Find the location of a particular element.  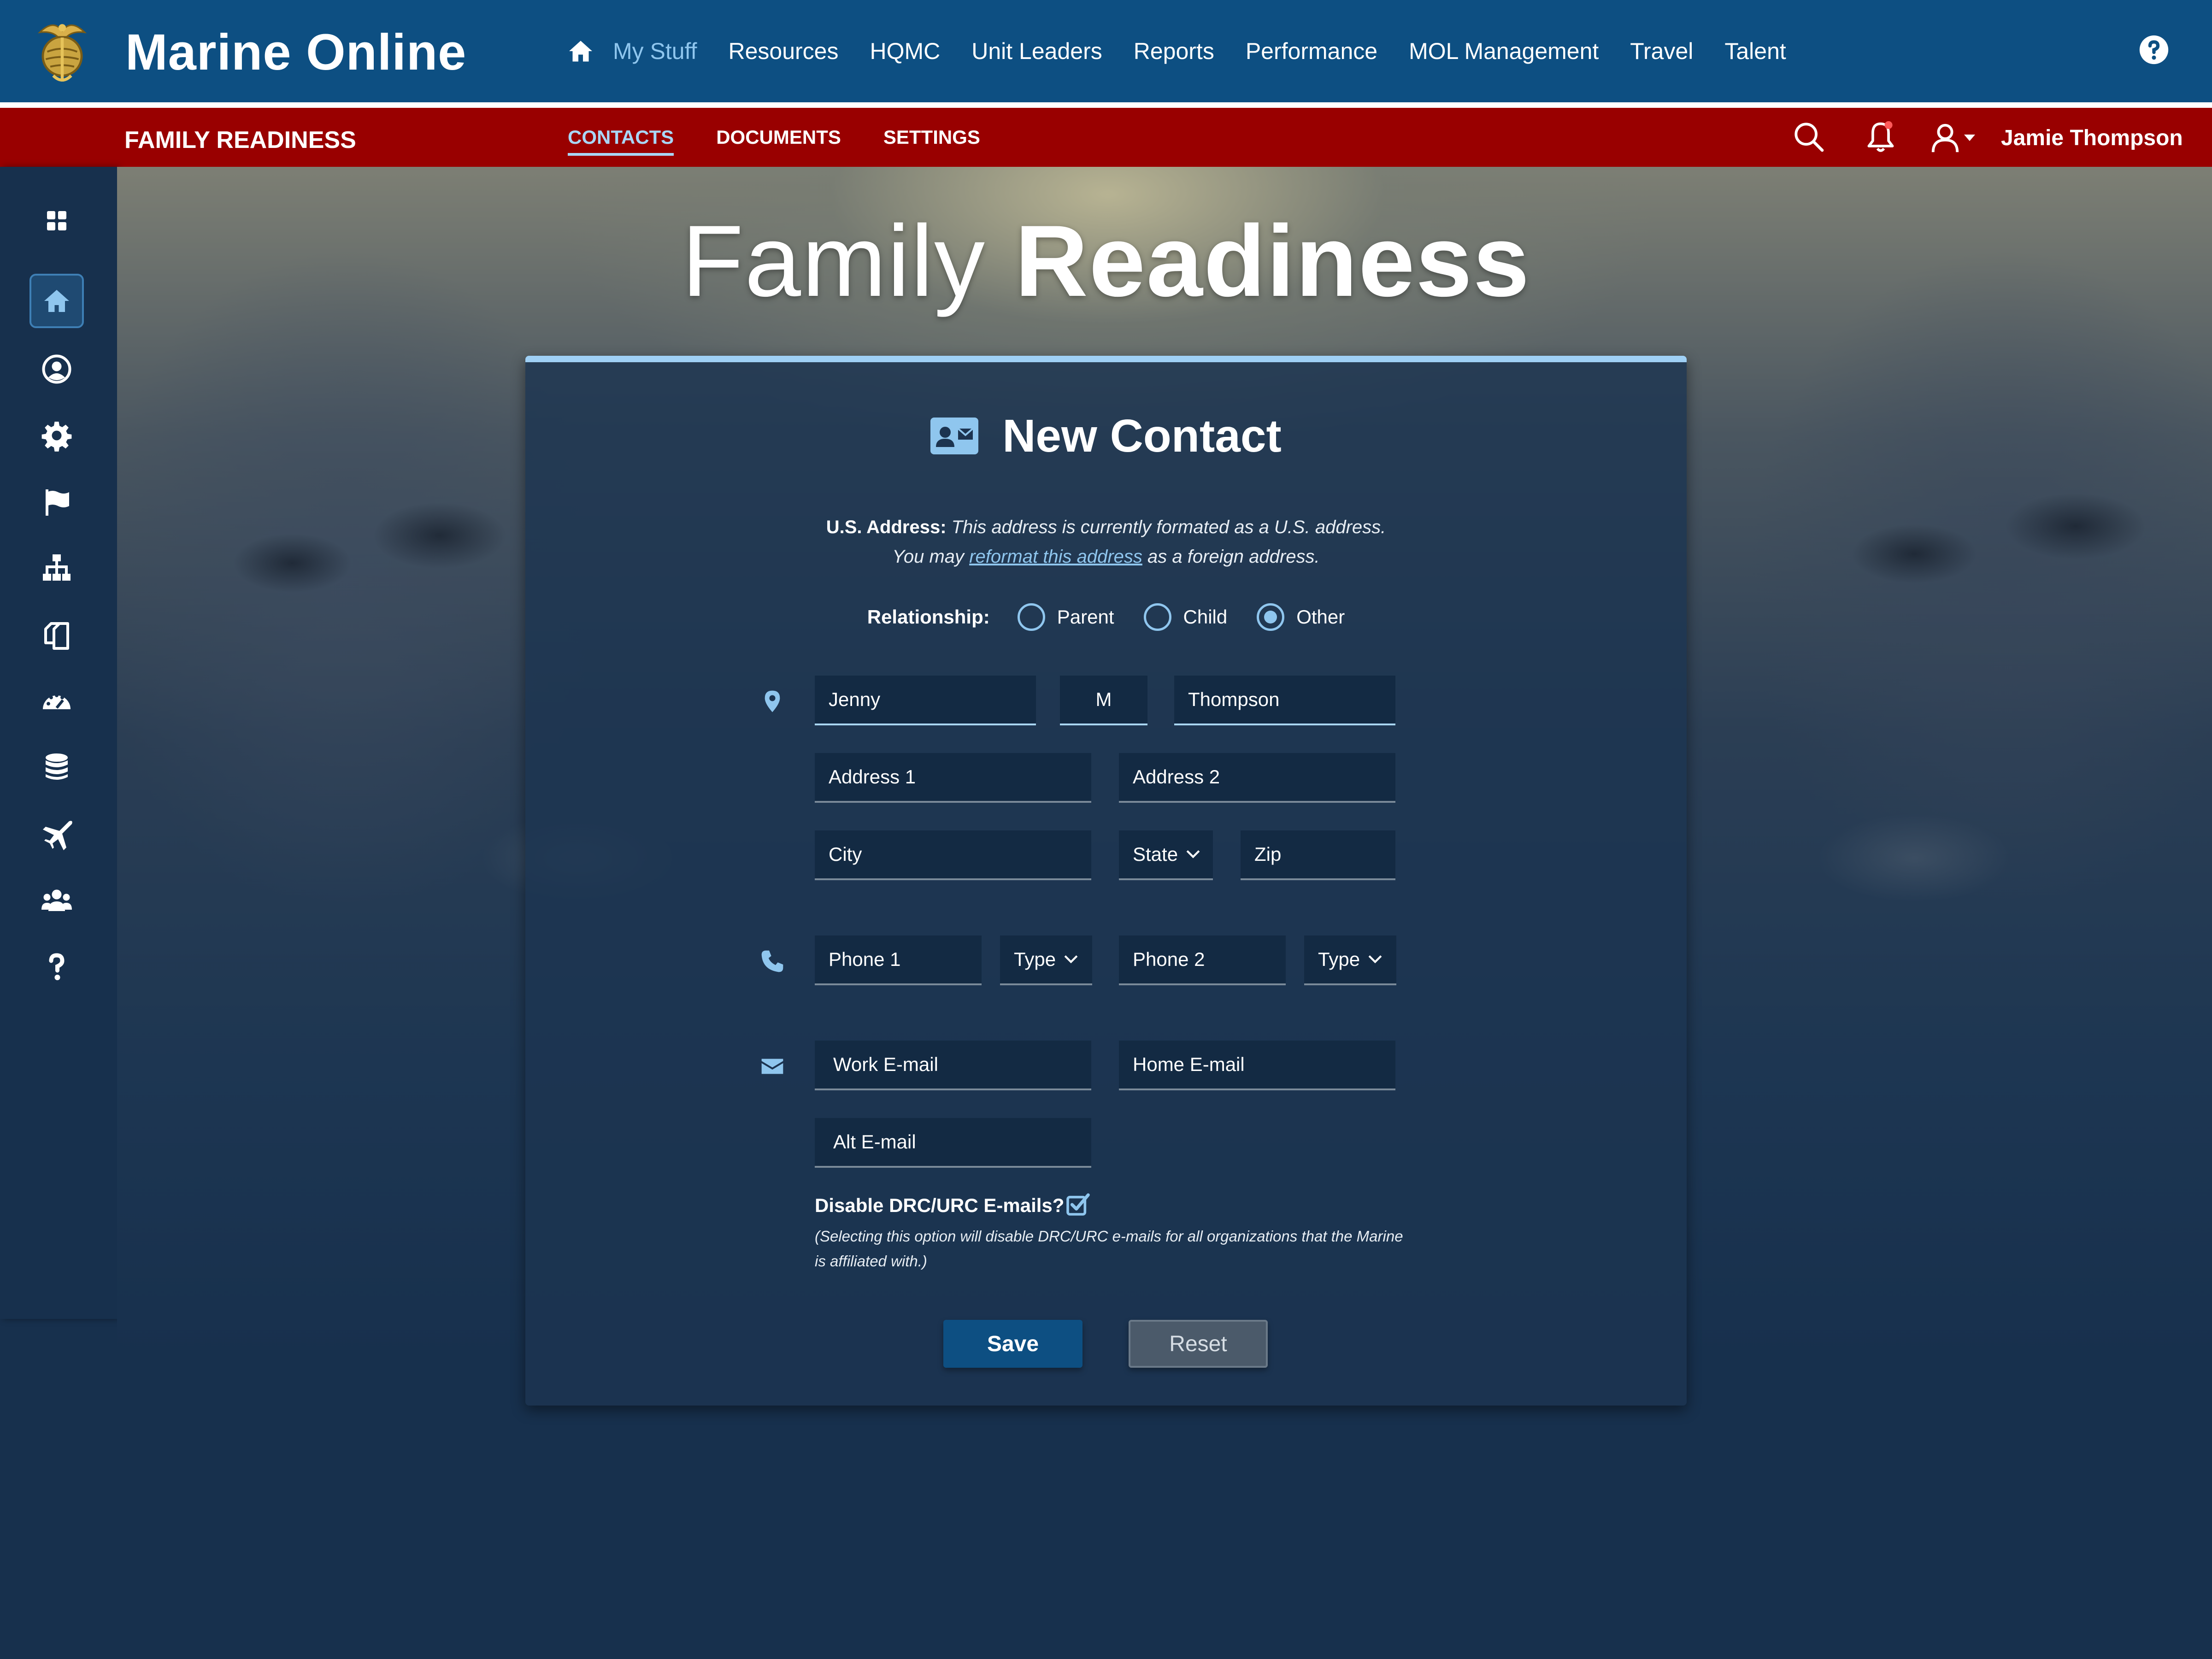

gear-icon is located at coordinates (56, 437).